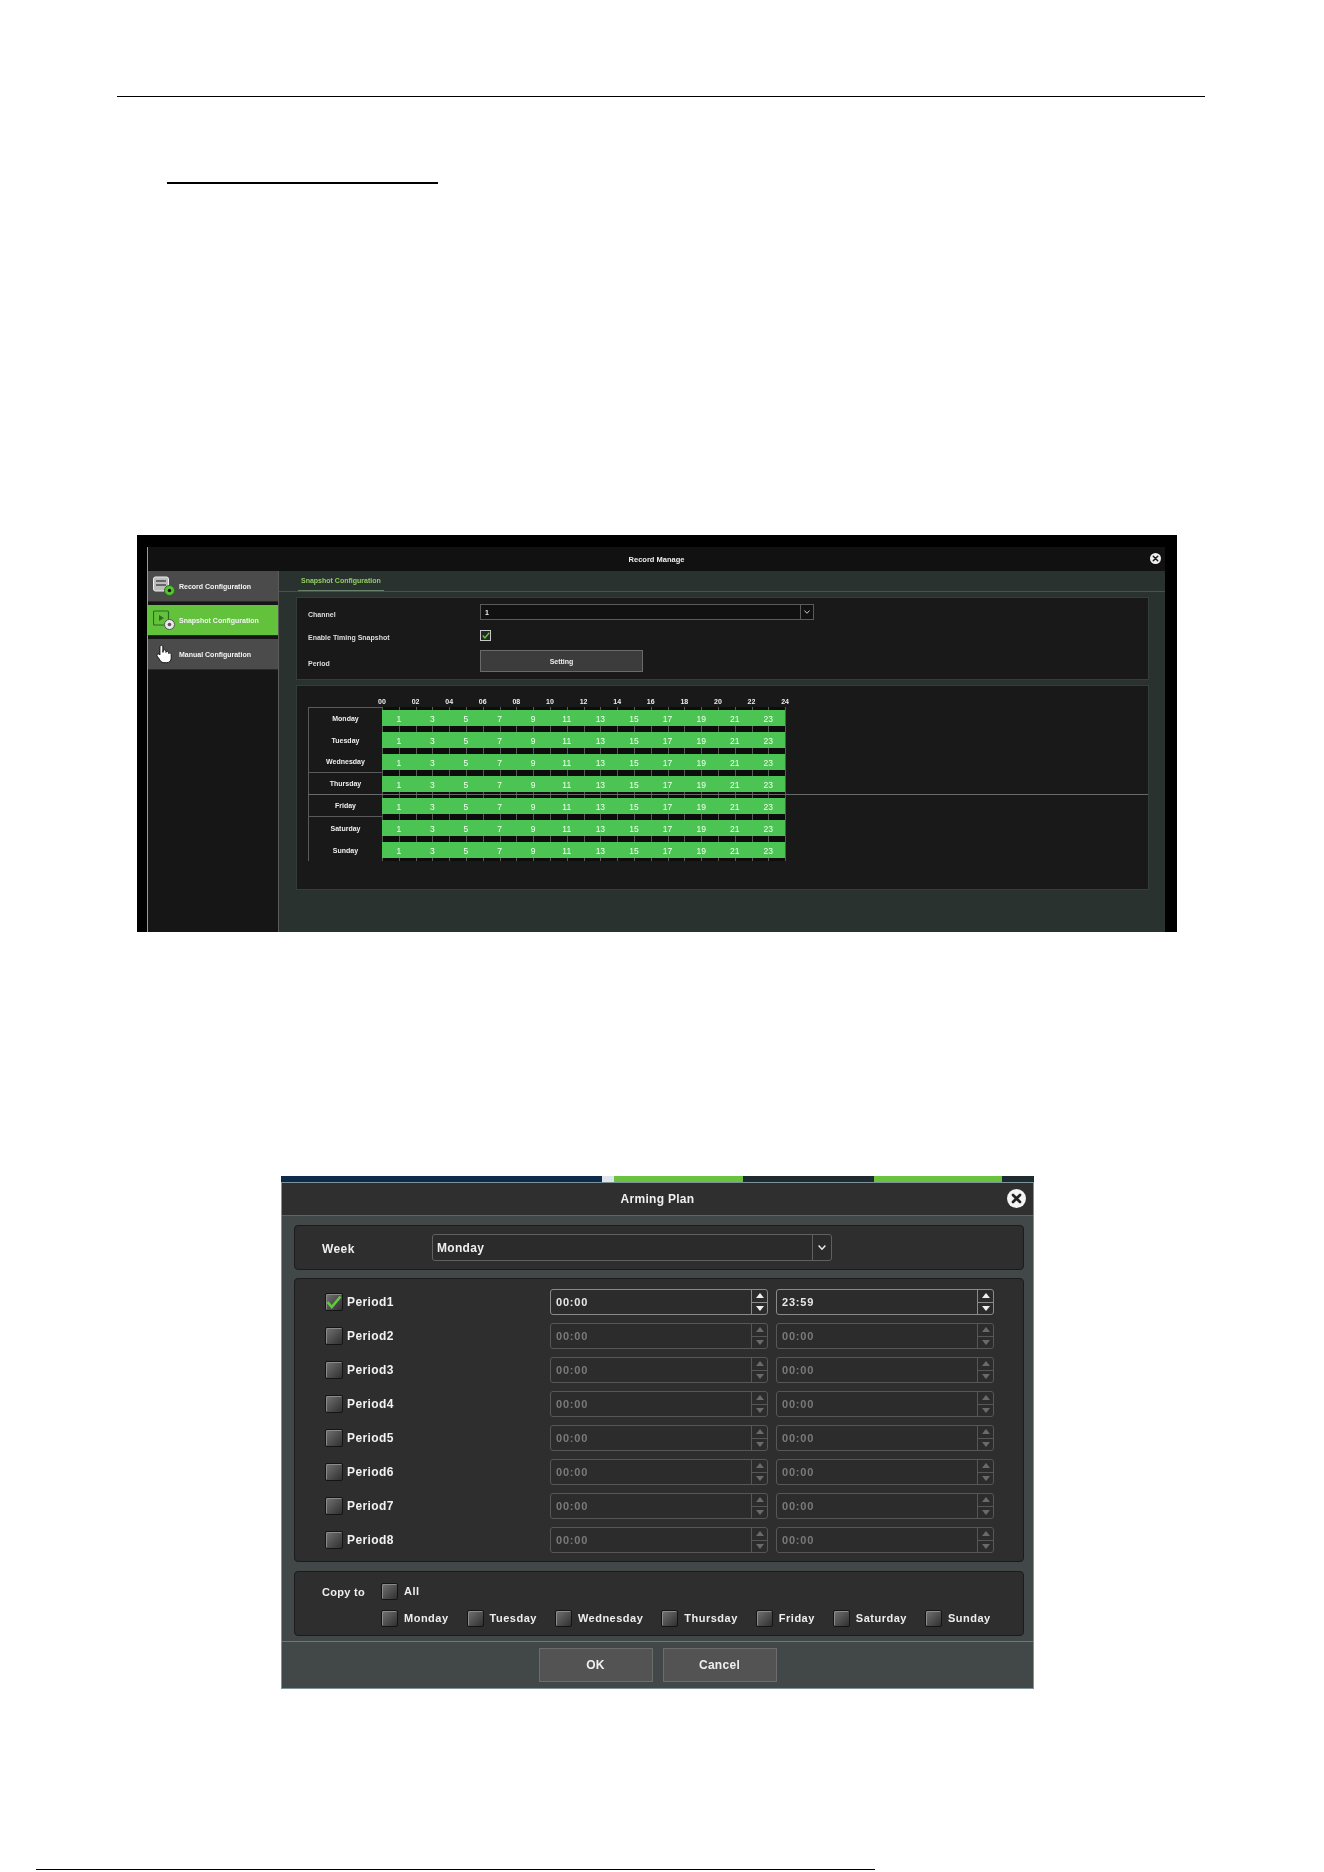 The width and height of the screenshot is (1324, 1872). What do you see at coordinates (338, 1248) in the screenshot?
I see `field-label: Week` at bounding box center [338, 1248].